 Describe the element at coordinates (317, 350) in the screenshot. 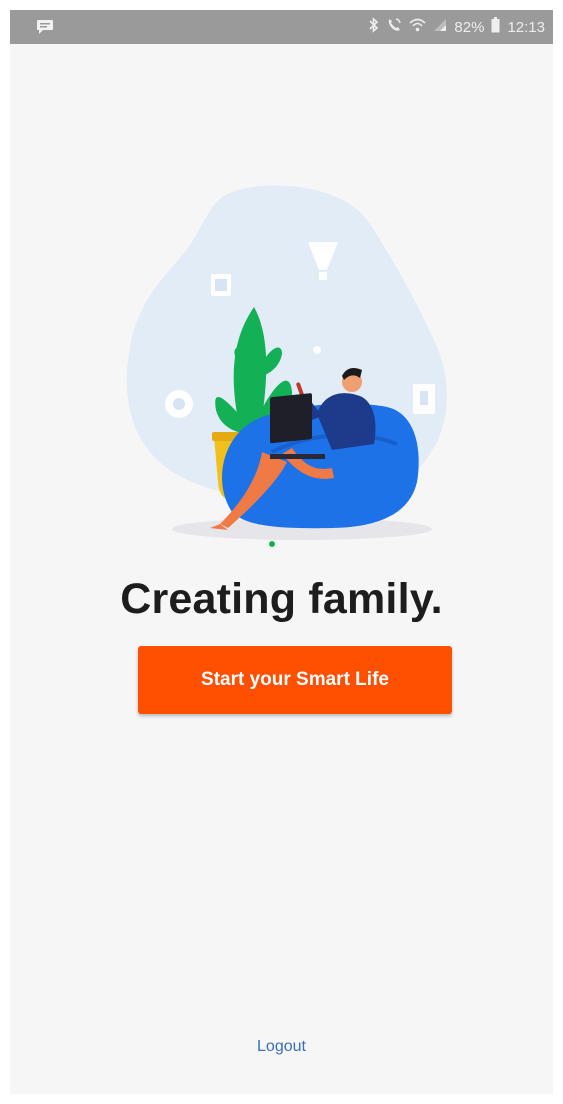

I see `sparkle-dot` at that location.